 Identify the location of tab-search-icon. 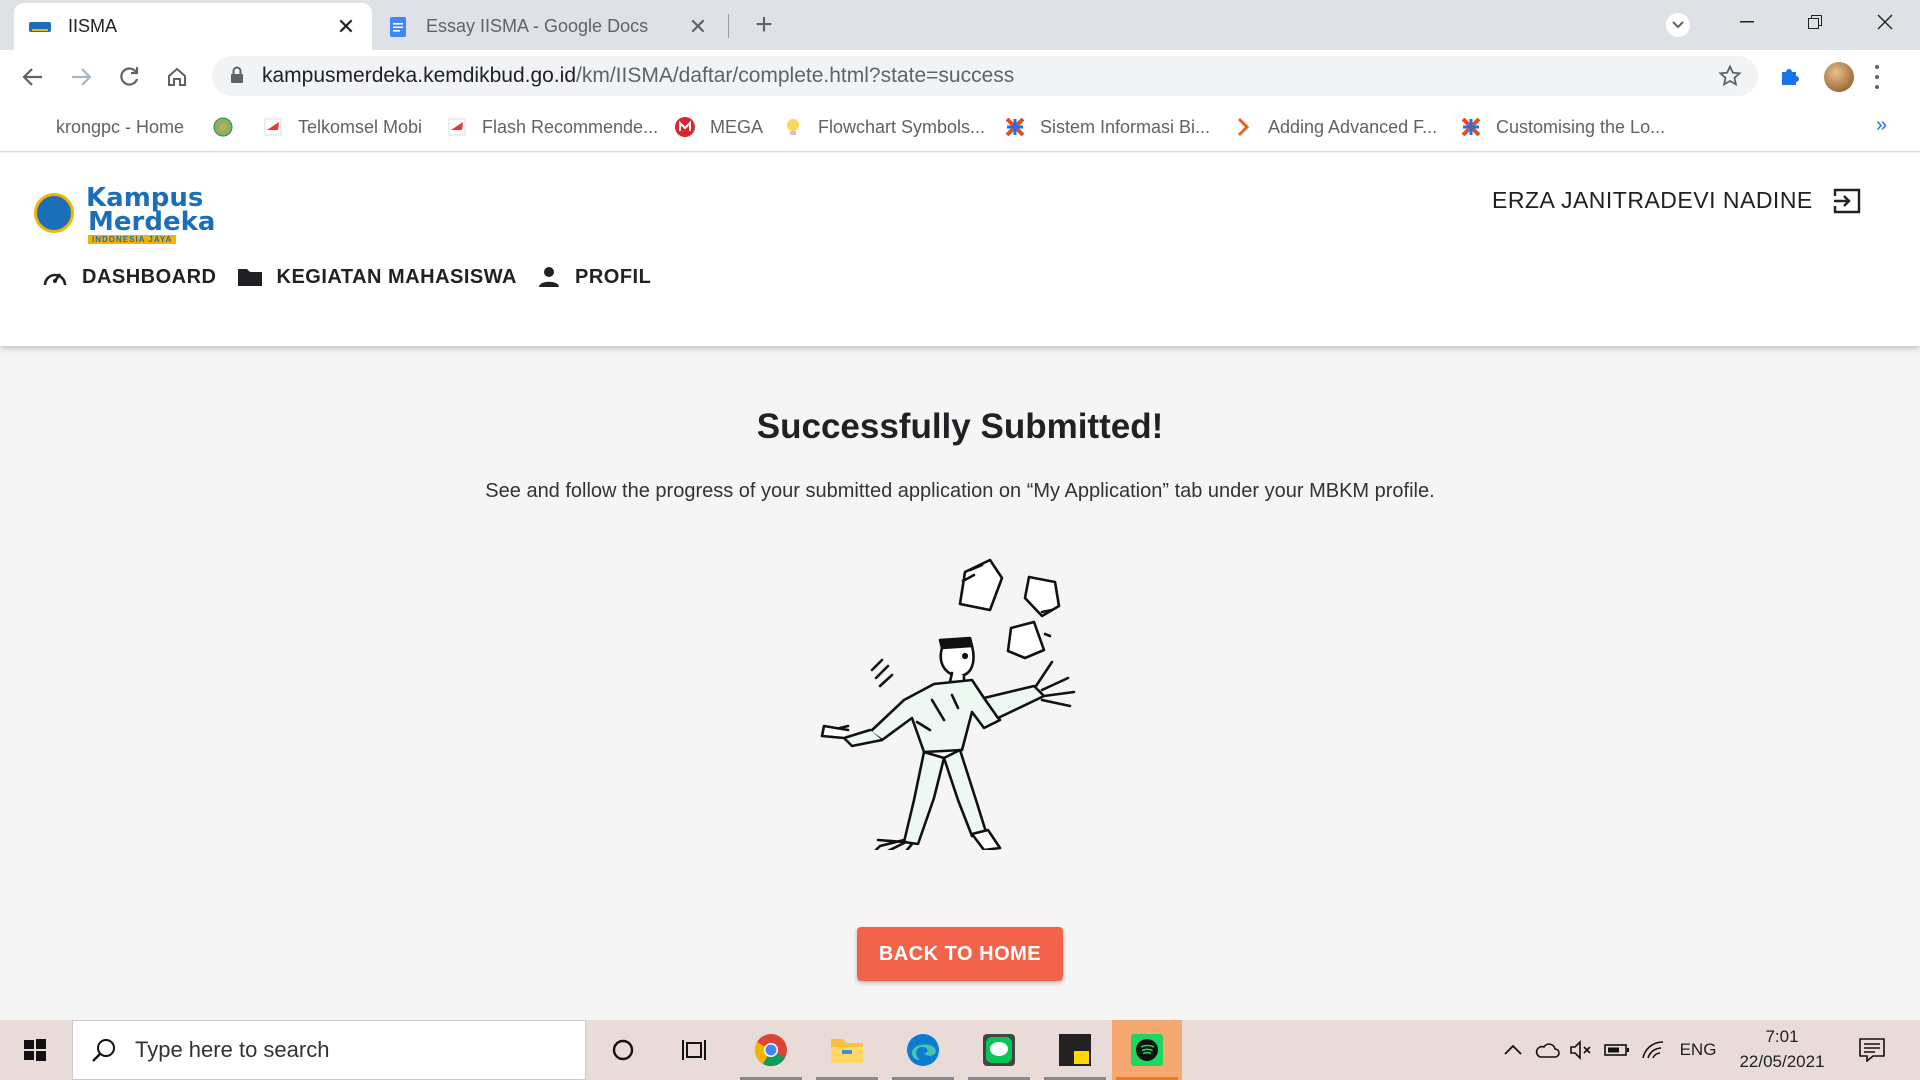
(1678, 25).